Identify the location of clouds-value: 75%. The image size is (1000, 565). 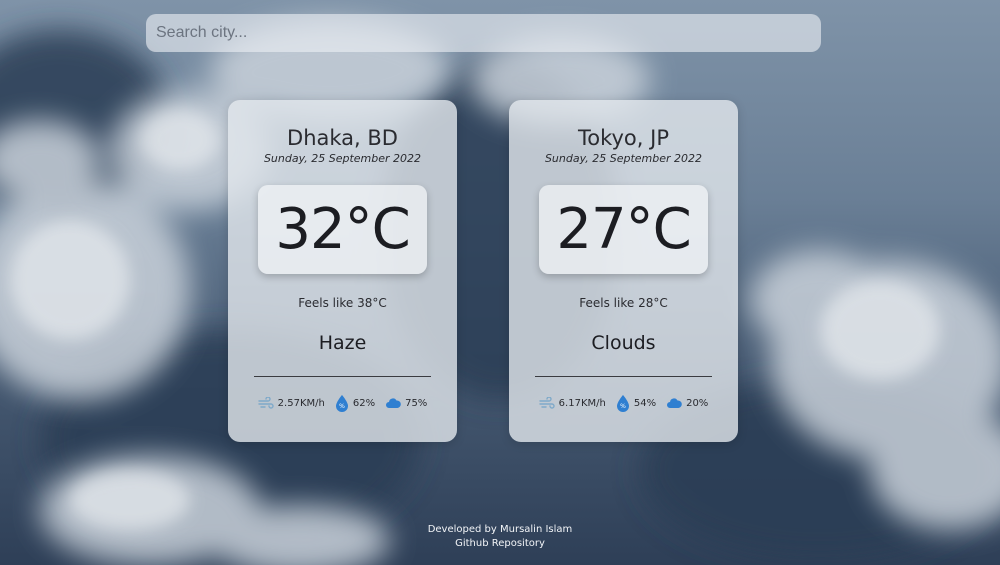
(416, 403).